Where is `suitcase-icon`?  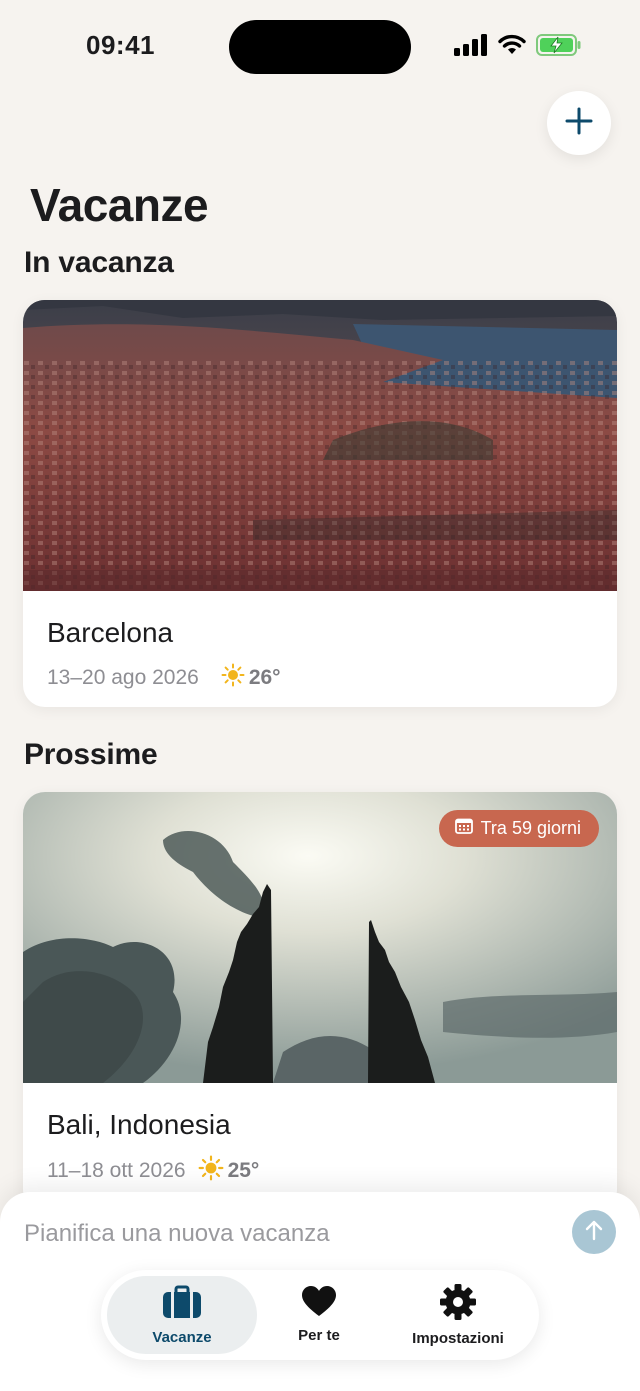
suitcase-icon is located at coordinates (182, 1304).